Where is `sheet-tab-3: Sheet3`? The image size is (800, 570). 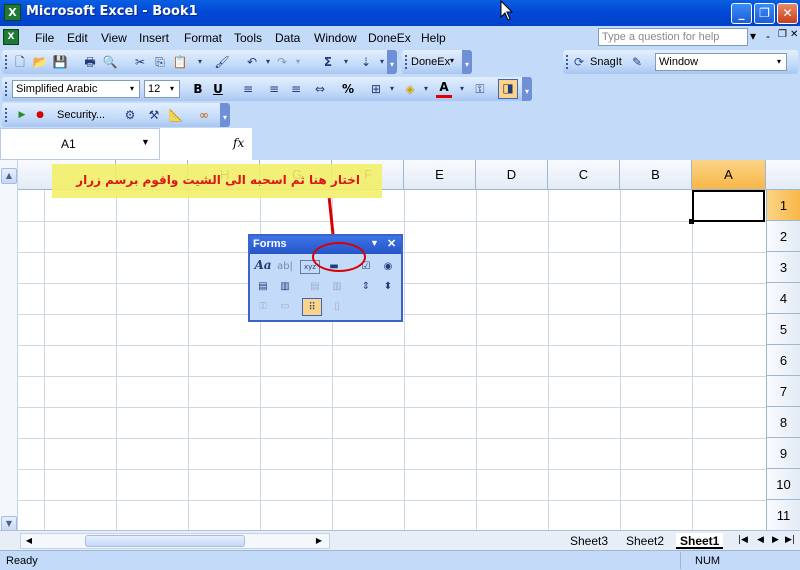 sheet-tab-3: Sheet3 is located at coordinates (589, 541).